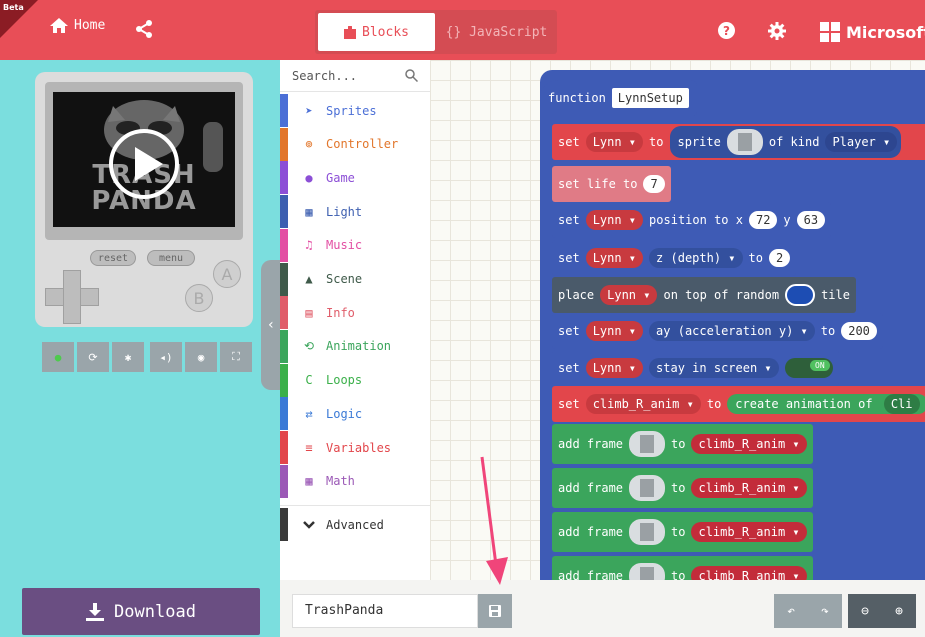  I want to click on set-sprite-block: set Lynn ▾ to sprite of kind Player ▾, so click(738, 142).